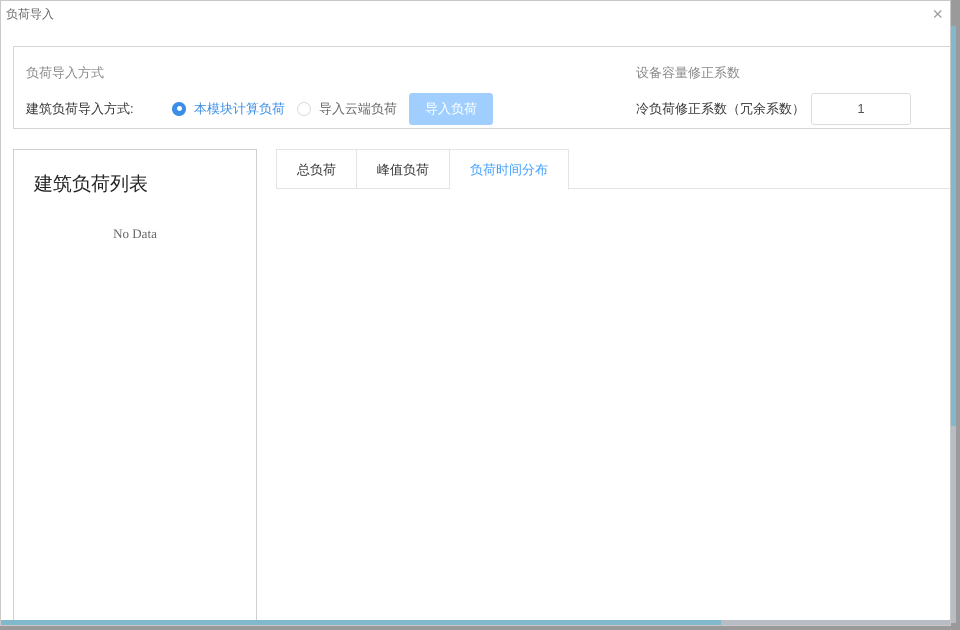 Image resolution: width=960 pixels, height=630 pixels. Describe the element at coordinates (91, 185) in the screenshot. I see `panel-title: 建筑负荷列表` at that location.